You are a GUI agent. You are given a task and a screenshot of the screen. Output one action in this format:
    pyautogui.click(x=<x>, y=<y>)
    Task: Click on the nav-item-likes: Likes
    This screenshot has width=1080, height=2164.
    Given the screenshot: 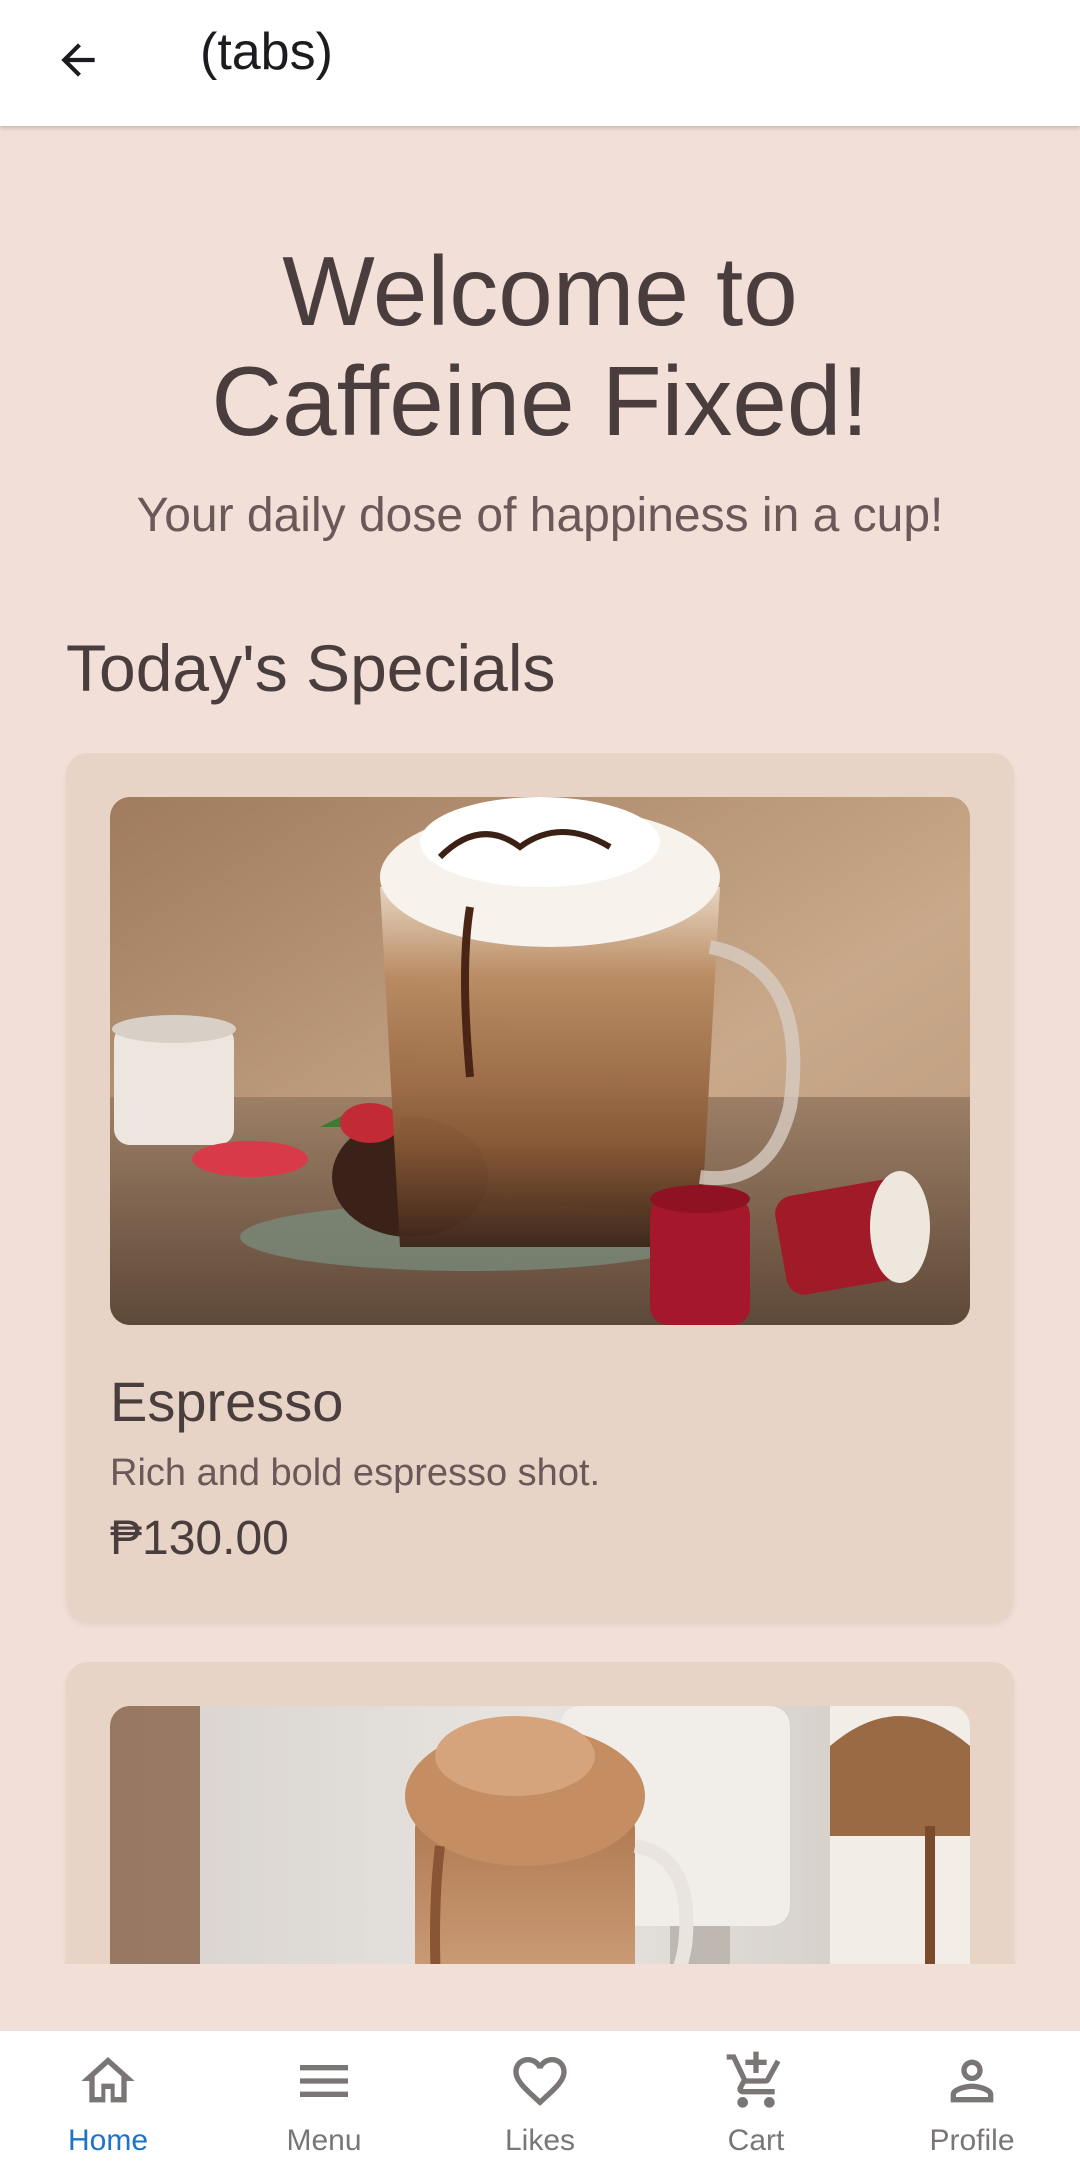 What is the action you would take?
    pyautogui.click(x=540, y=2097)
    